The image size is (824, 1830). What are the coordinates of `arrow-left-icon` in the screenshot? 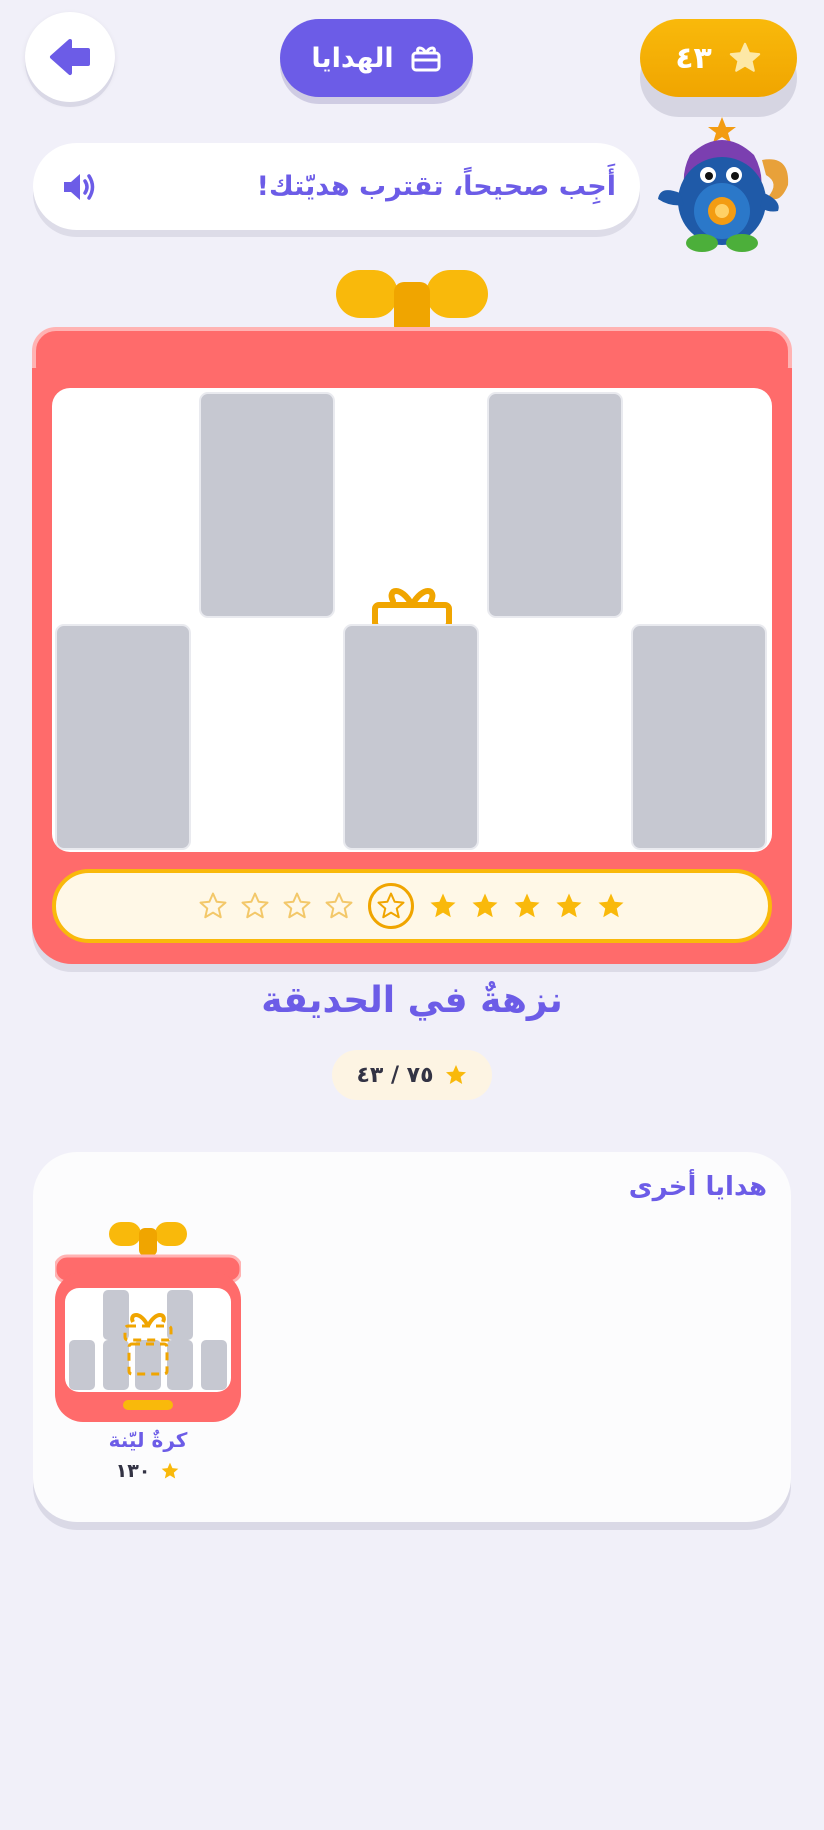 It's located at (70, 57).